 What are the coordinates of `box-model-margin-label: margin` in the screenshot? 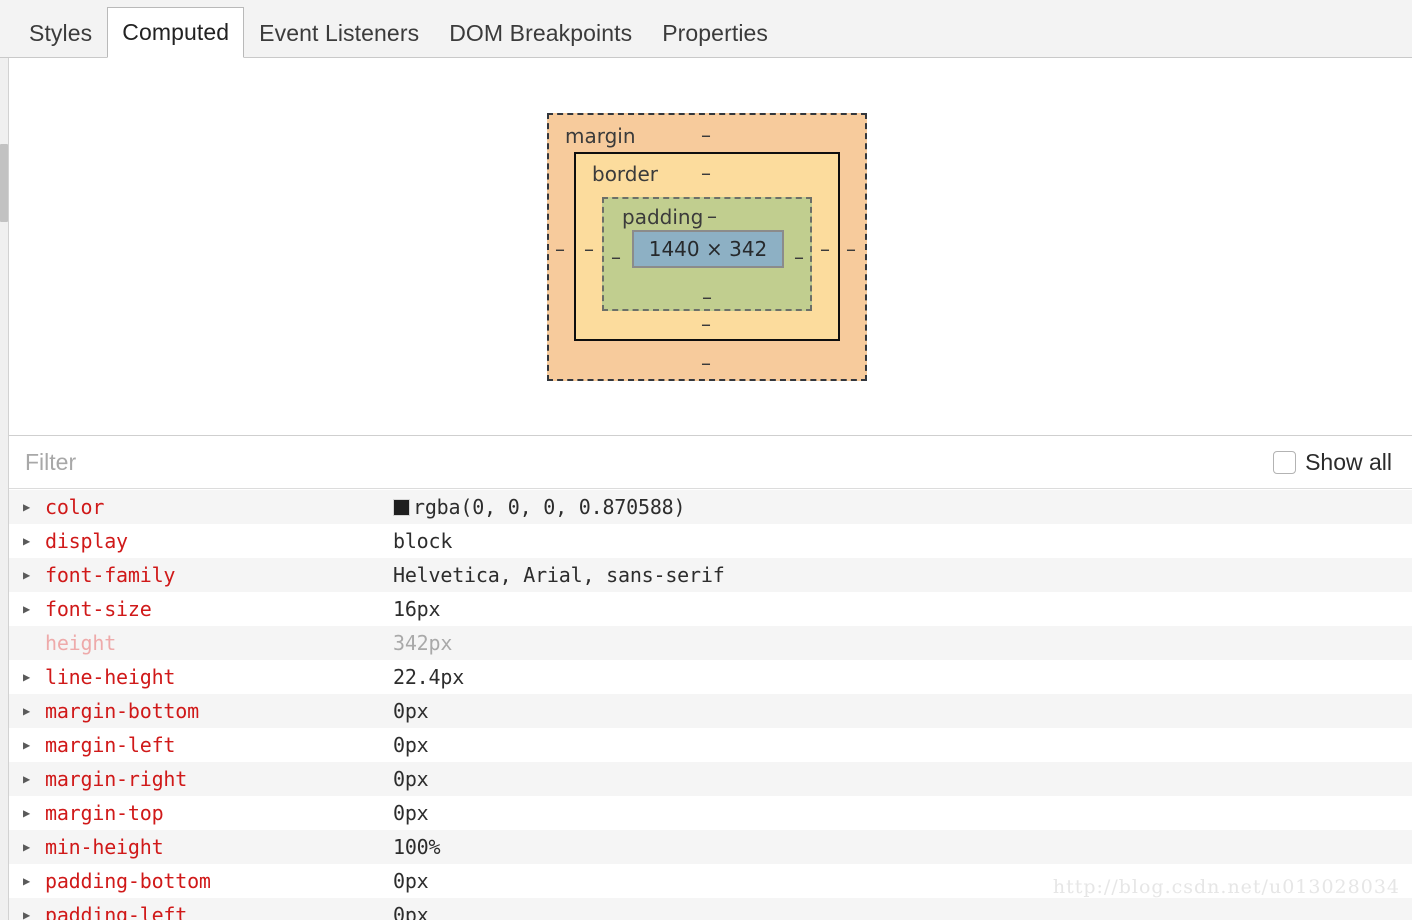 It's located at (600, 136).